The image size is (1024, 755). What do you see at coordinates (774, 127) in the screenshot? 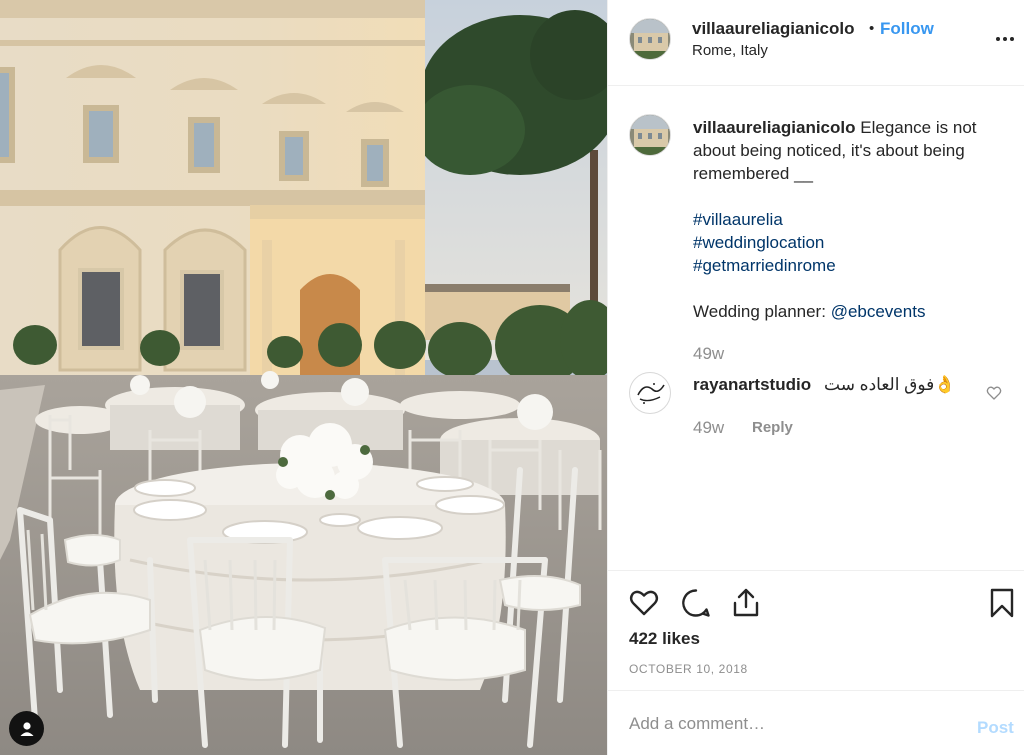
I see `caption-username: villaaureliagianicolo` at bounding box center [774, 127].